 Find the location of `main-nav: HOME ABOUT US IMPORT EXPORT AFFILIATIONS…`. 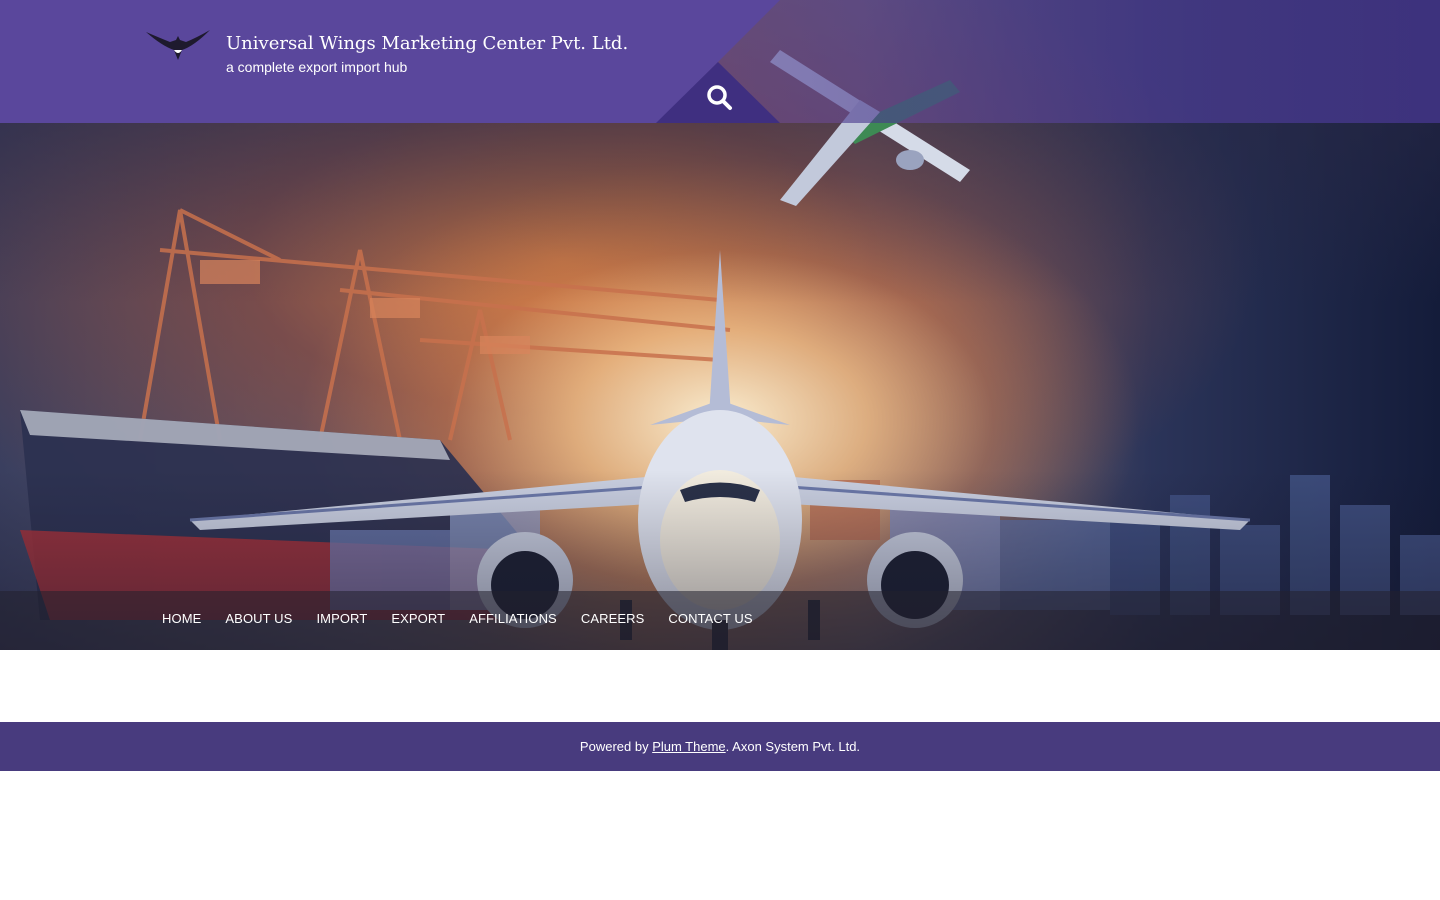

main-nav: HOME ABOUT US IMPORT EXPORT AFFILIATIONS… is located at coordinates (469, 618).